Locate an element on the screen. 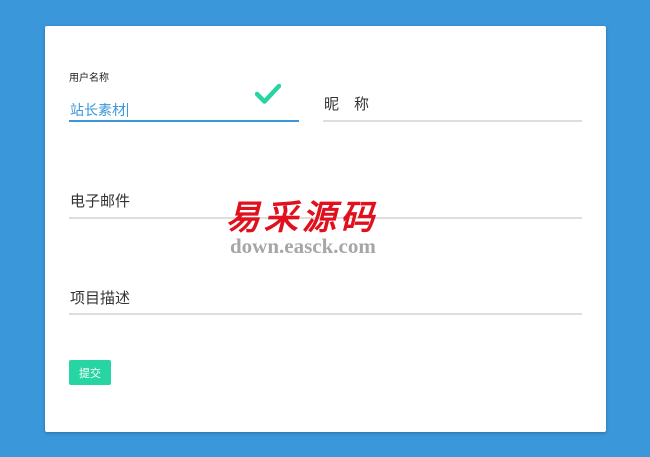  username-field: 用户名称 站长素材 is located at coordinates (184, 95).